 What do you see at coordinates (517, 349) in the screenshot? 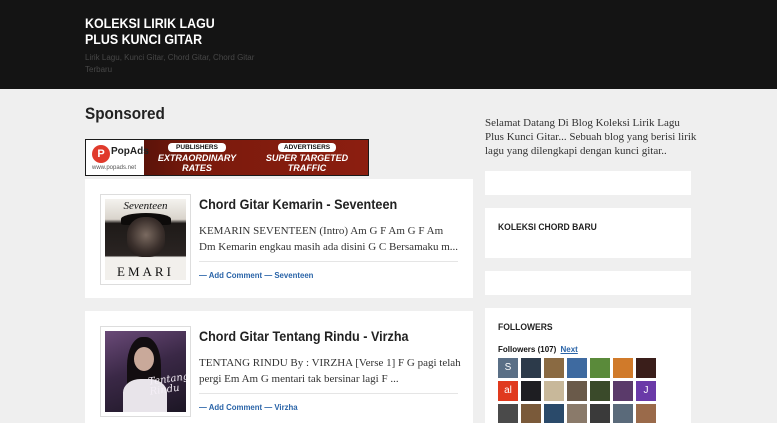
I see `followers-label: Followers` at bounding box center [517, 349].